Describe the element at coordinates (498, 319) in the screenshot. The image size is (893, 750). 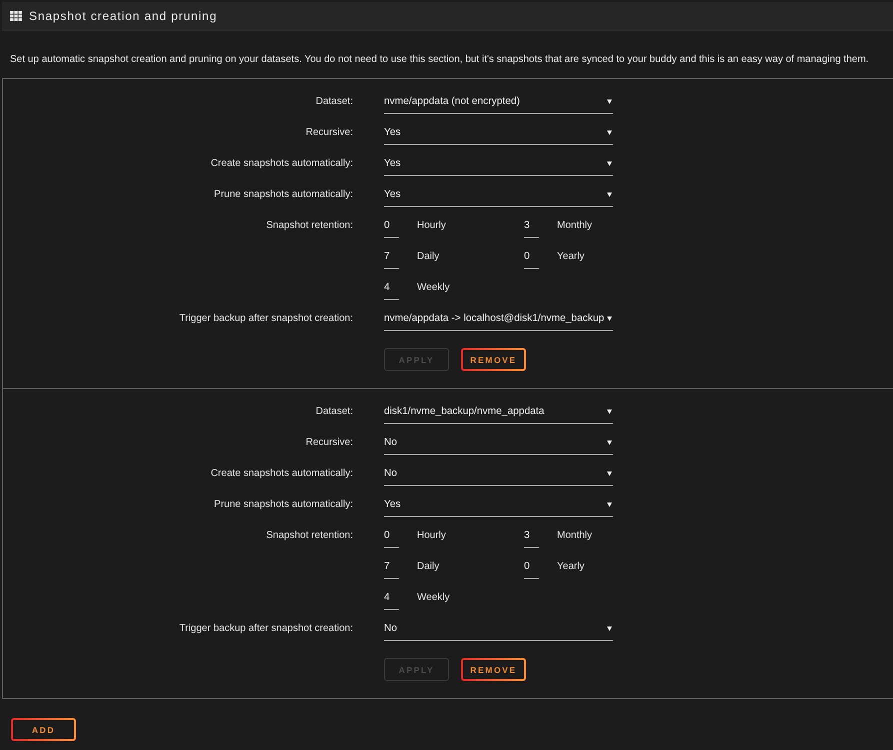
I see `dropdown-field: nvme/appdata -> localhost@disk1/nvme_backup` at that location.